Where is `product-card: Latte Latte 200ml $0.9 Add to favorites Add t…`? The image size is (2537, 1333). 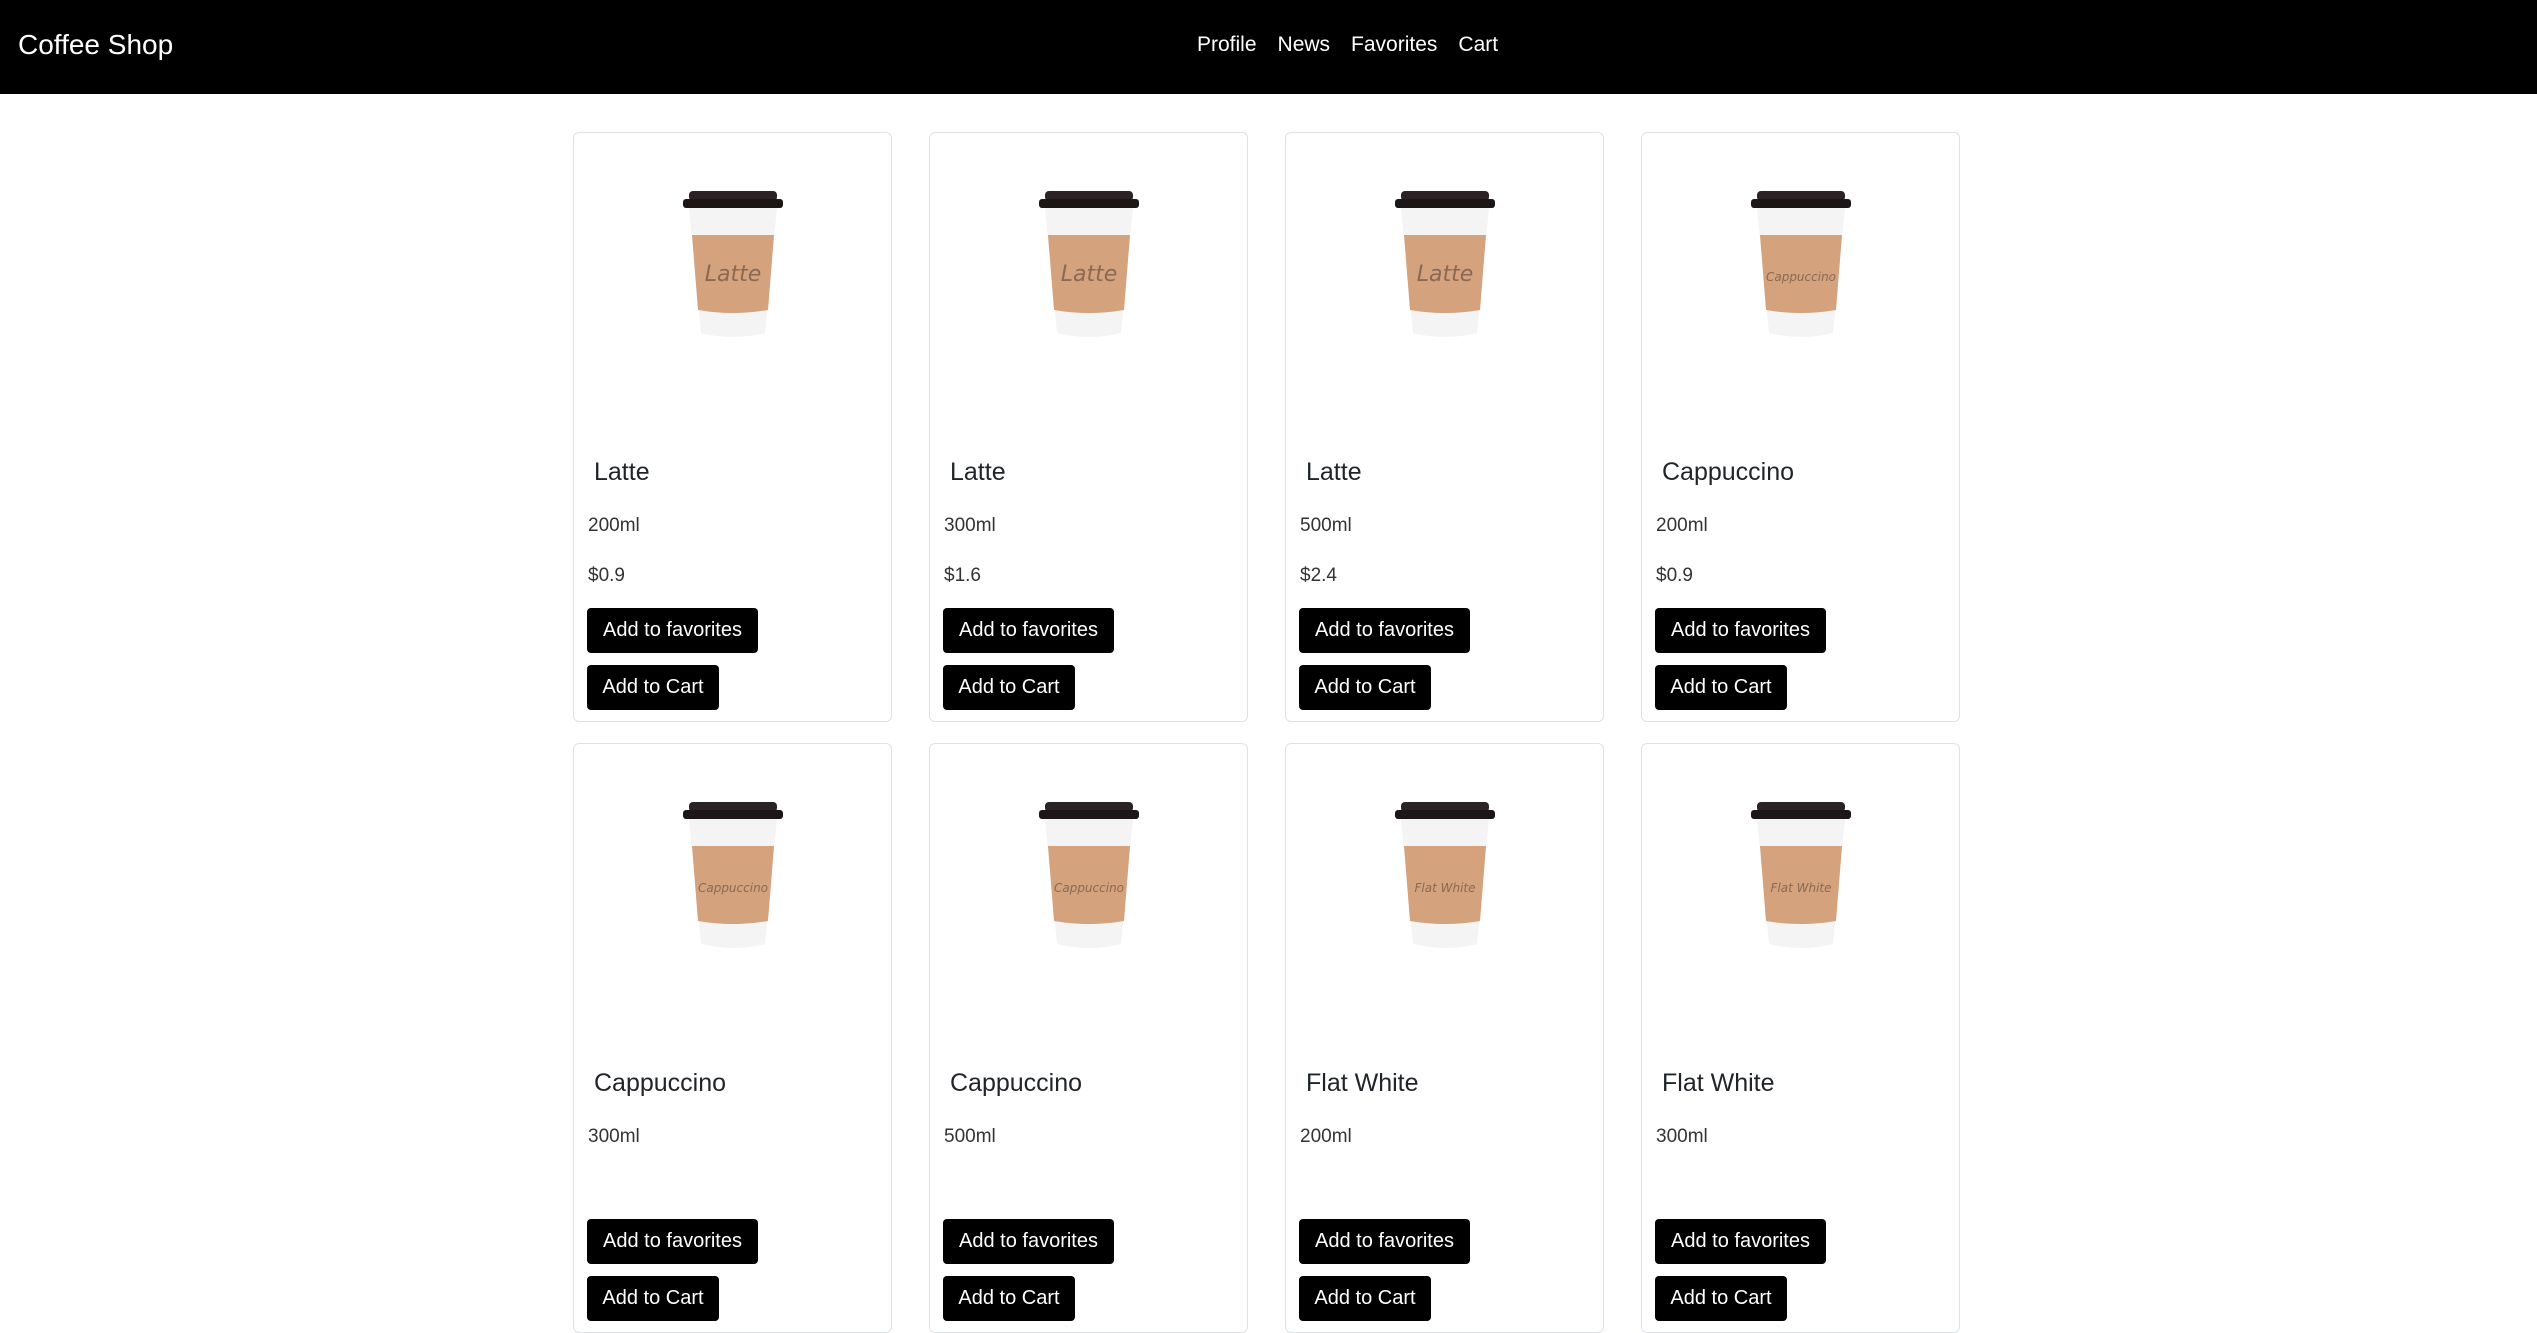 product-card: Latte Latte 200ml $0.9 Add to favorites Add t… is located at coordinates (732, 427).